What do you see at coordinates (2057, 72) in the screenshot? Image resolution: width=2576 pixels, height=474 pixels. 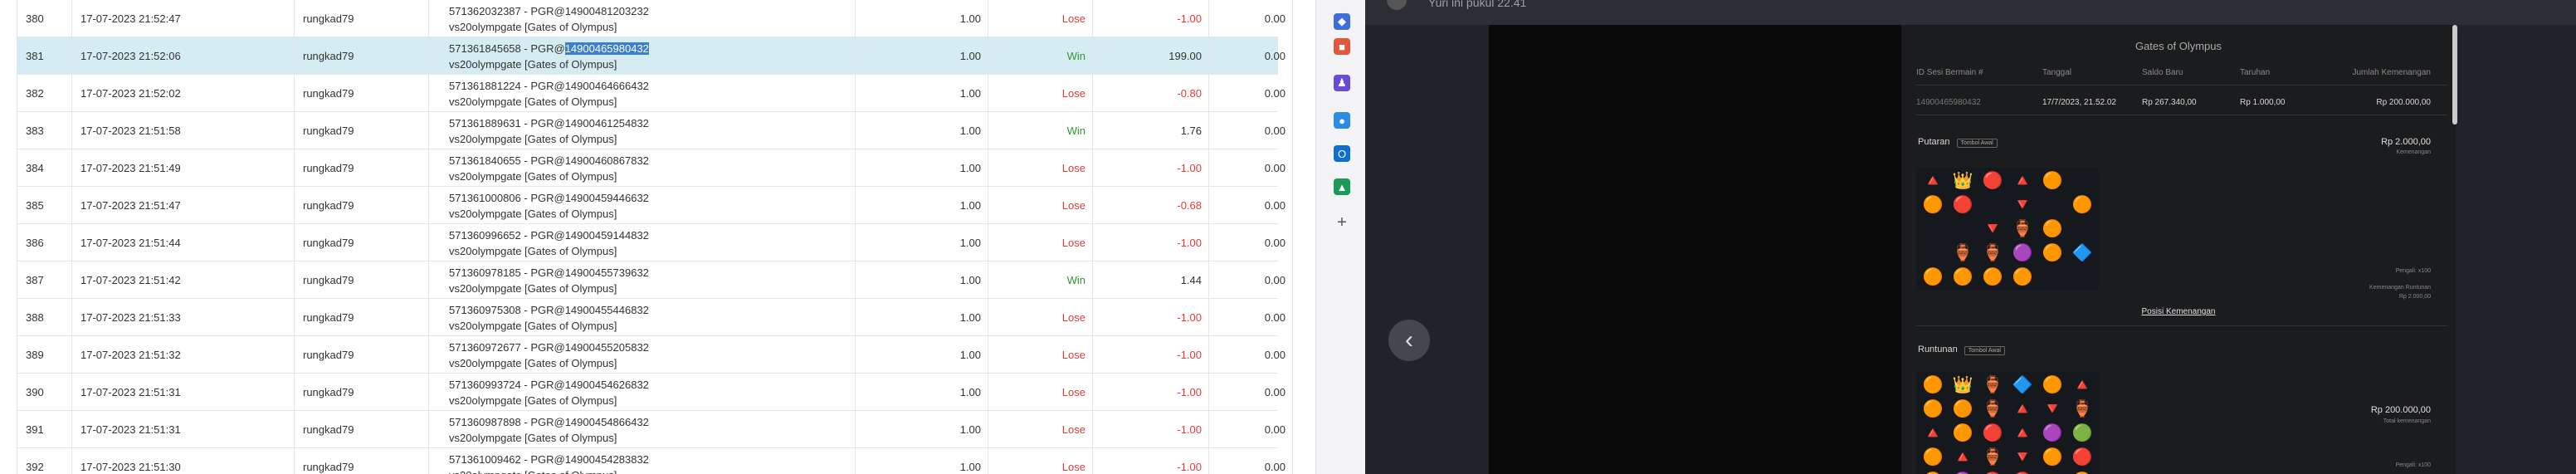 I see `history-header: Tanggal` at bounding box center [2057, 72].